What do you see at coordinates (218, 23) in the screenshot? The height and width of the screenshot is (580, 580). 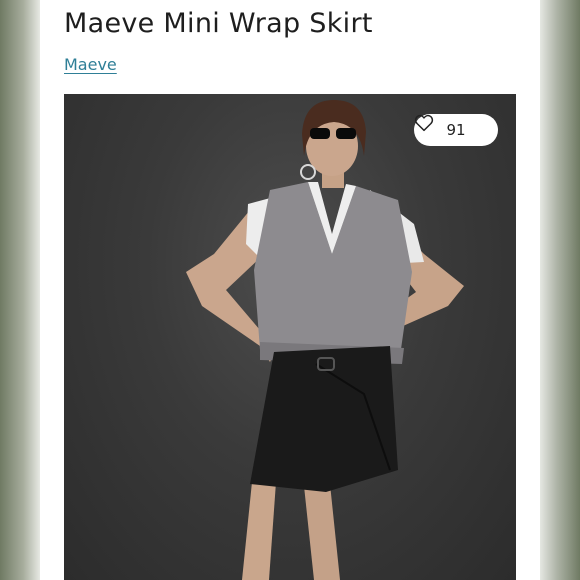 I see `listing-title: Maeve Mini Wrap Skirt` at bounding box center [218, 23].